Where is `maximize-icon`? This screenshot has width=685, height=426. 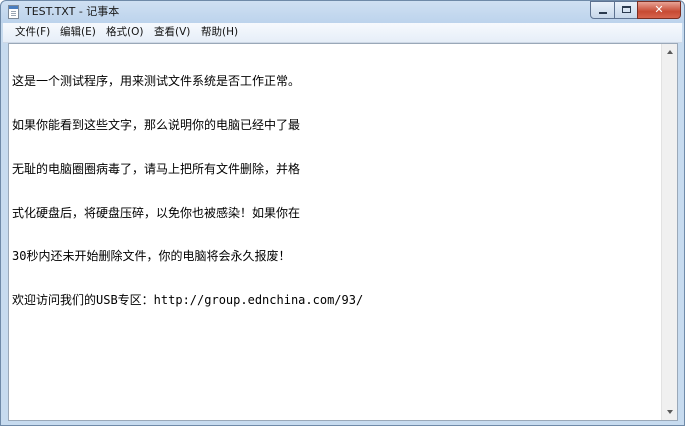 maximize-icon is located at coordinates (626, 9).